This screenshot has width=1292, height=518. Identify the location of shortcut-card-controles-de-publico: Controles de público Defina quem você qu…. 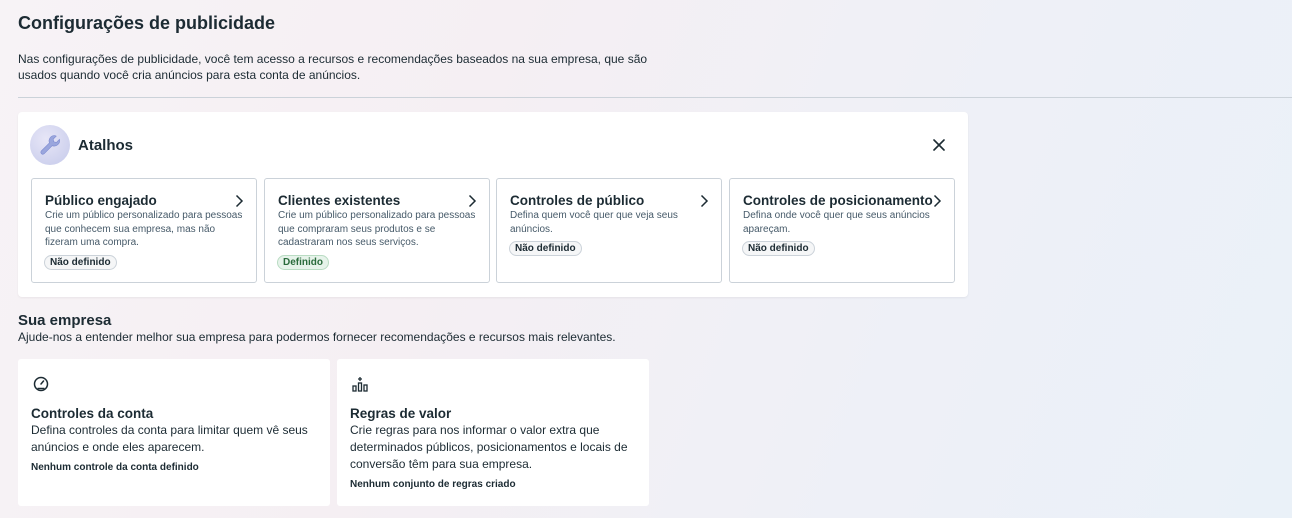
(609, 230).